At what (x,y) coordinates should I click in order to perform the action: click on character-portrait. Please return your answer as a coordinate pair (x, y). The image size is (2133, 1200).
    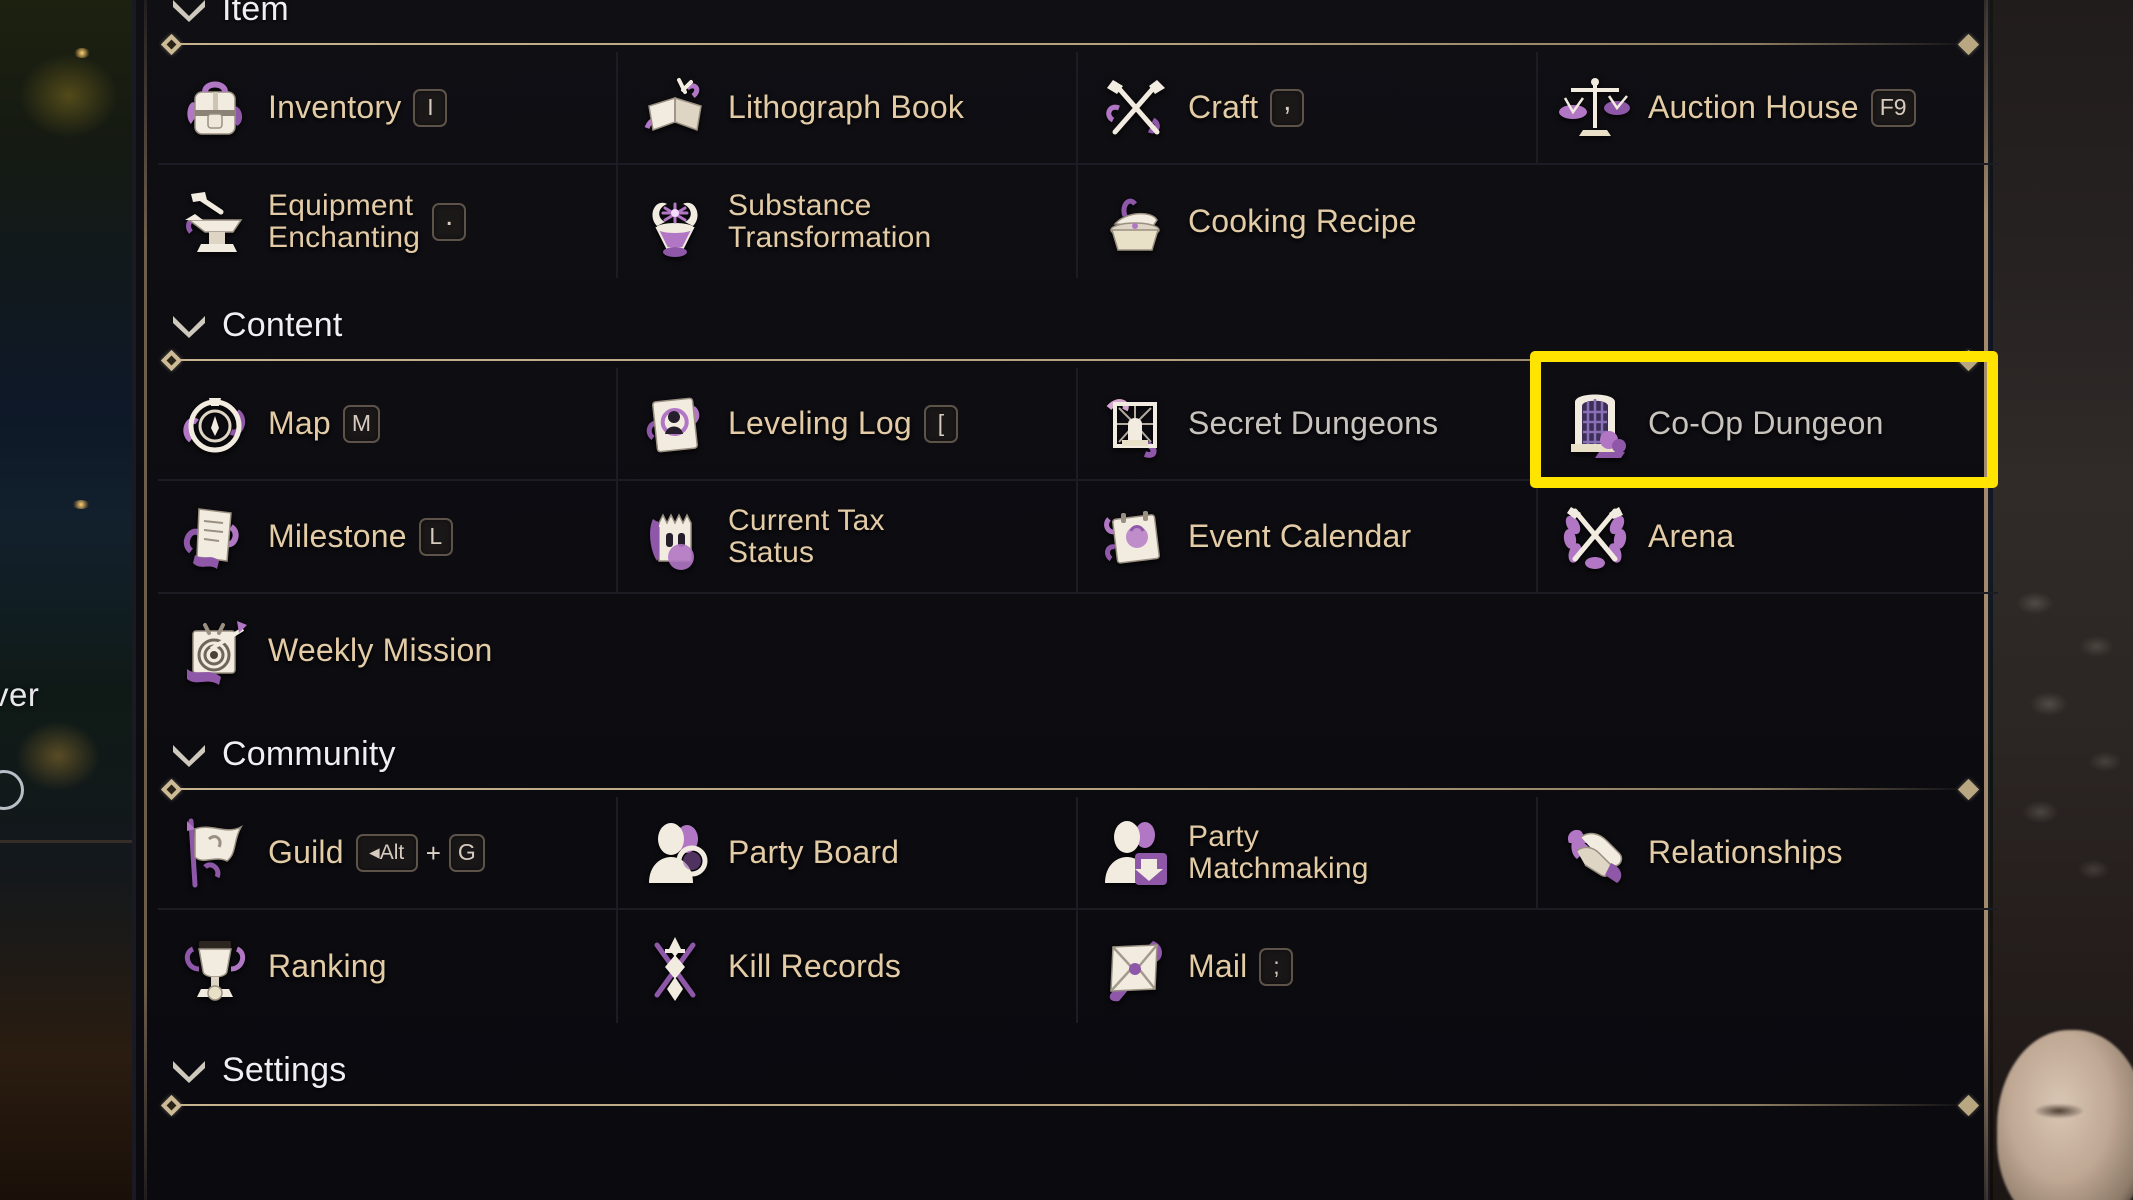
    Looking at the image, I should click on (2065, 1115).